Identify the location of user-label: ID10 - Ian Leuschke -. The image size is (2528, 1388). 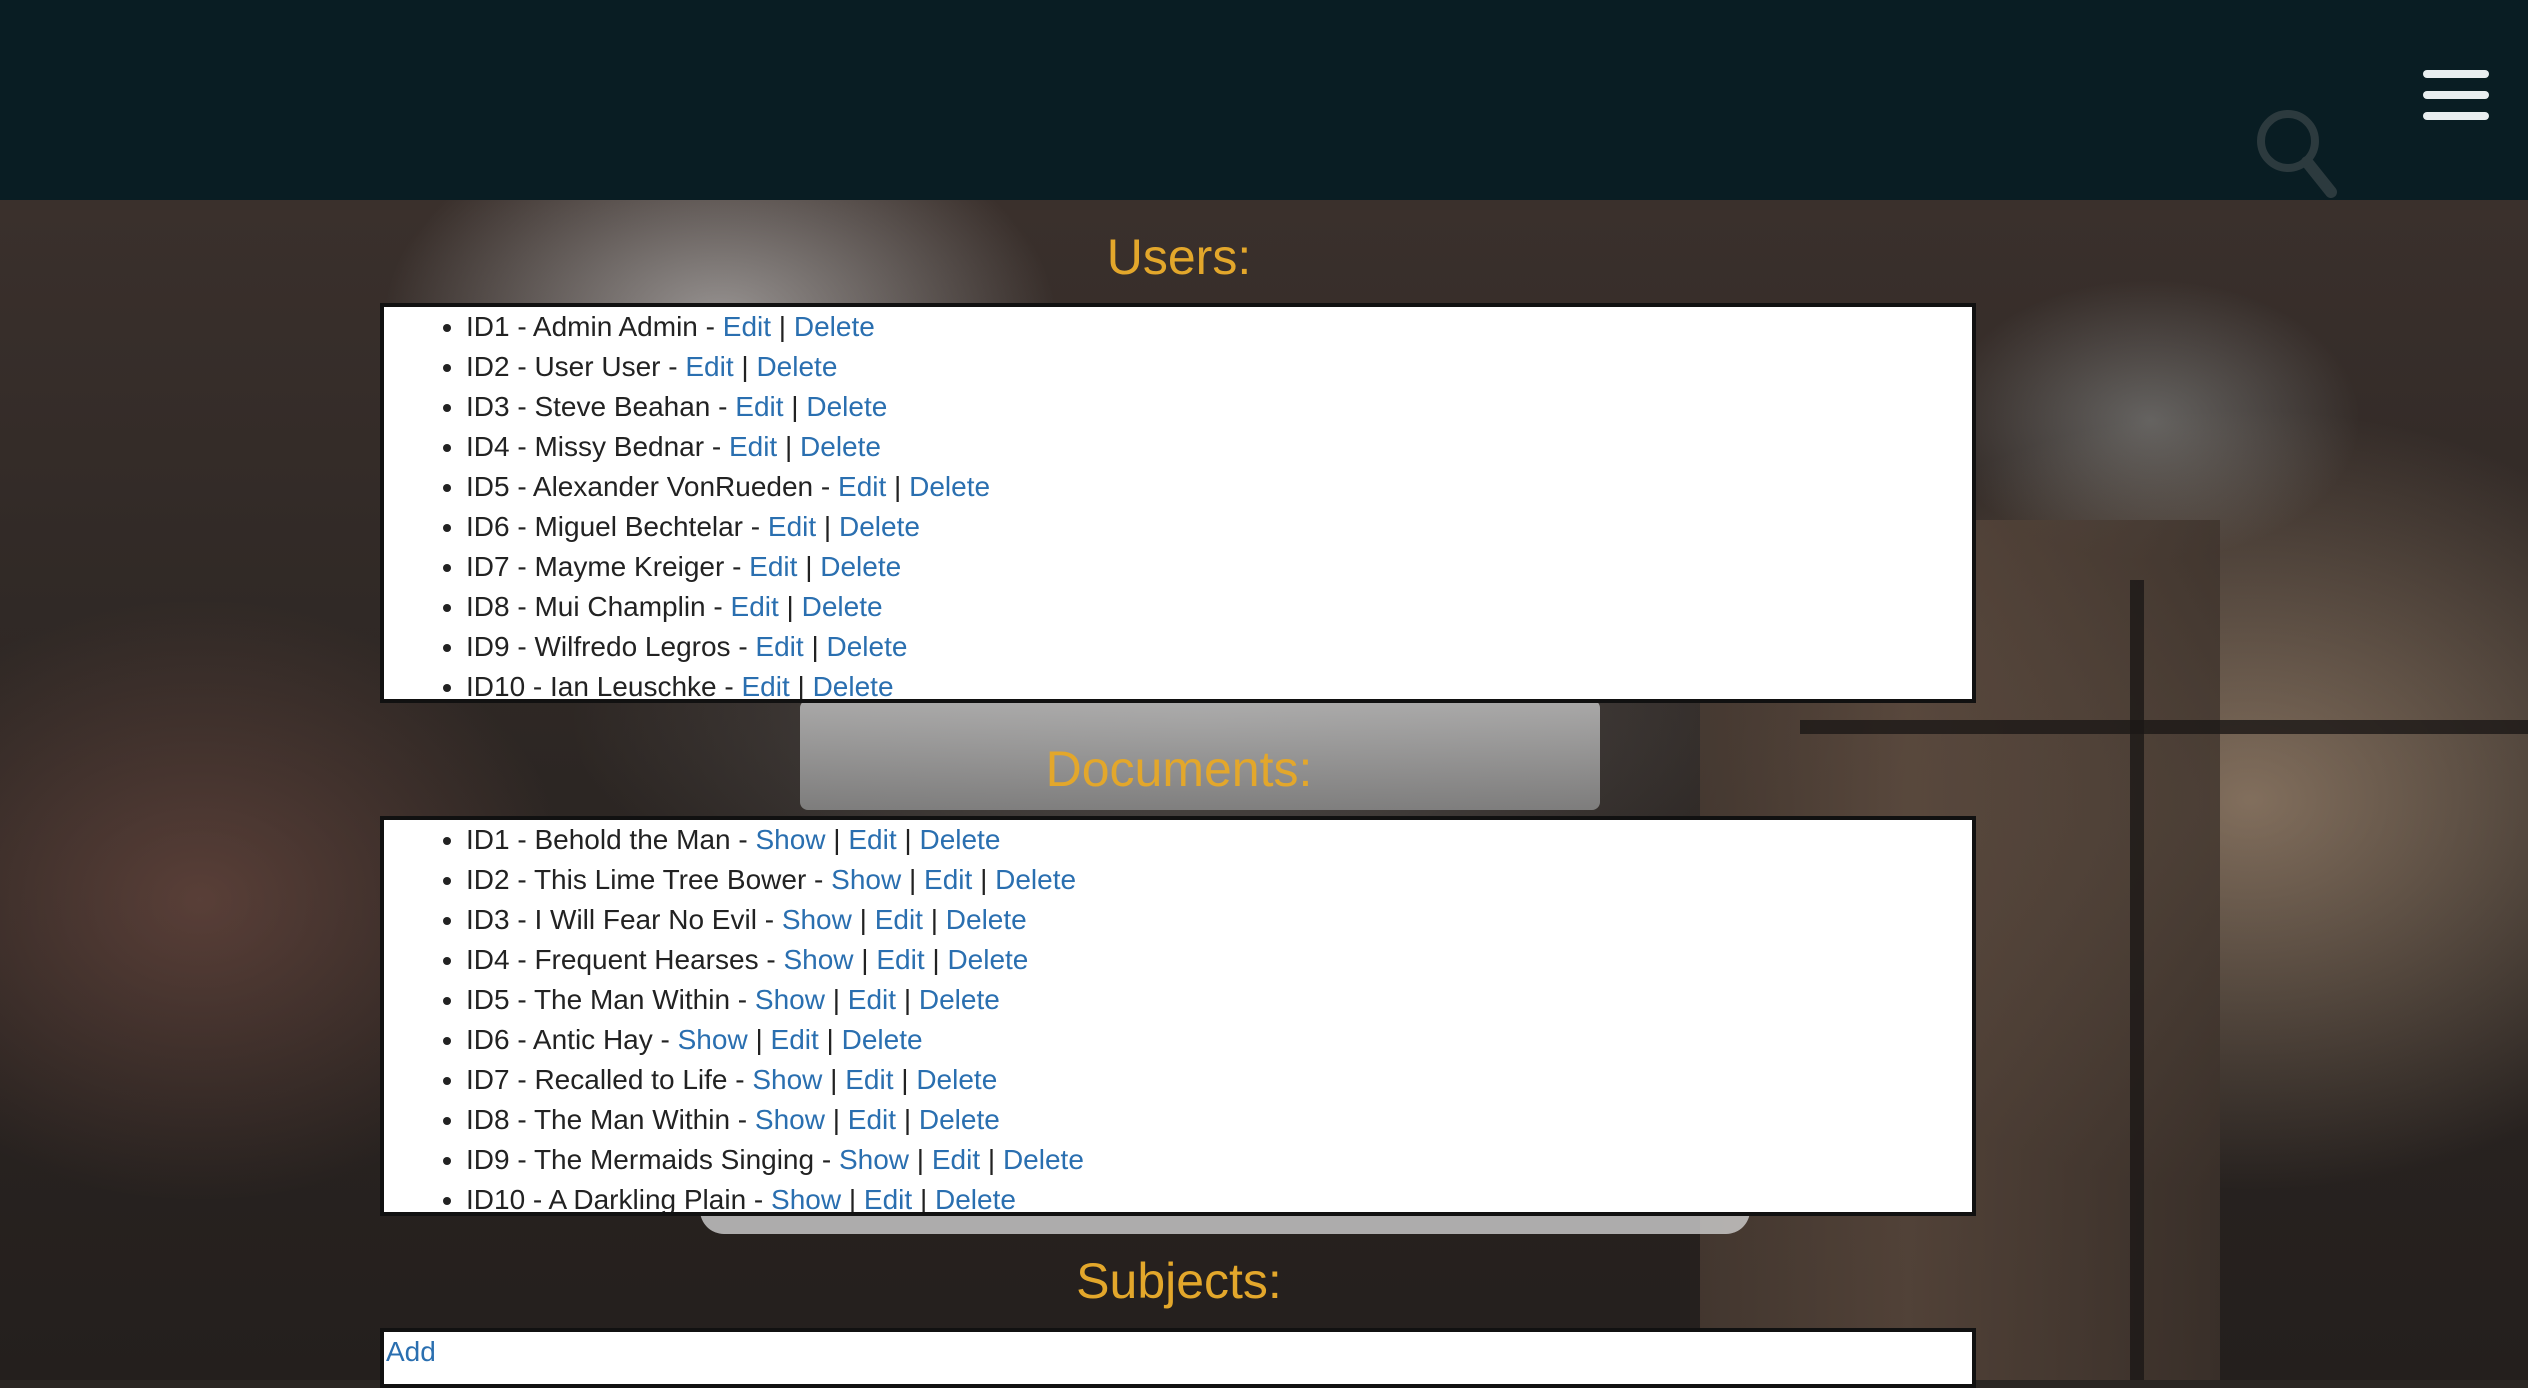
(604, 686).